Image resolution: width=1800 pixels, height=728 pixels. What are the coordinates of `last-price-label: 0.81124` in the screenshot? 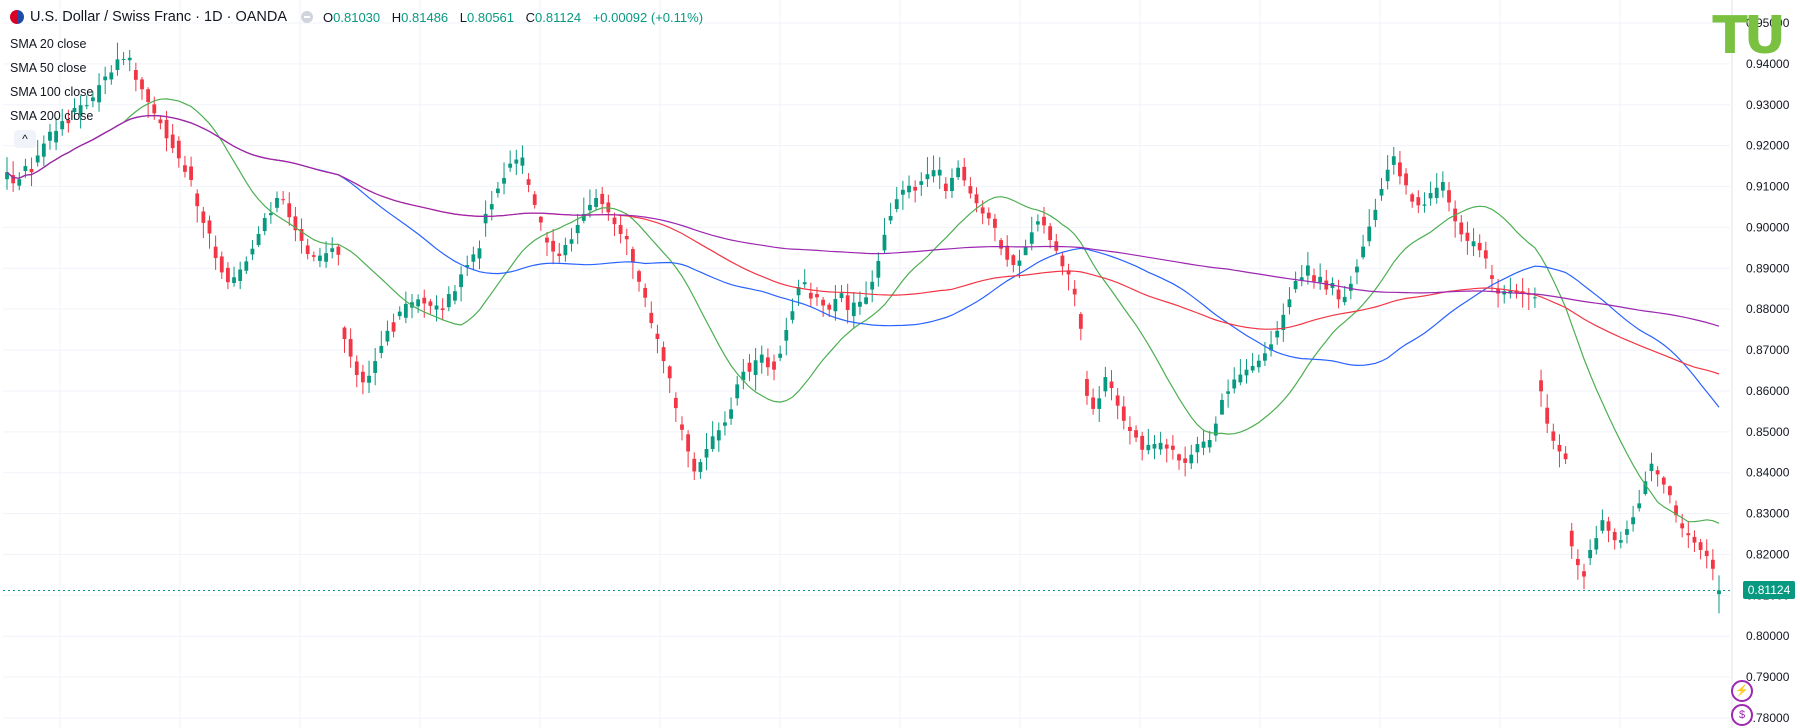 It's located at (1769, 590).